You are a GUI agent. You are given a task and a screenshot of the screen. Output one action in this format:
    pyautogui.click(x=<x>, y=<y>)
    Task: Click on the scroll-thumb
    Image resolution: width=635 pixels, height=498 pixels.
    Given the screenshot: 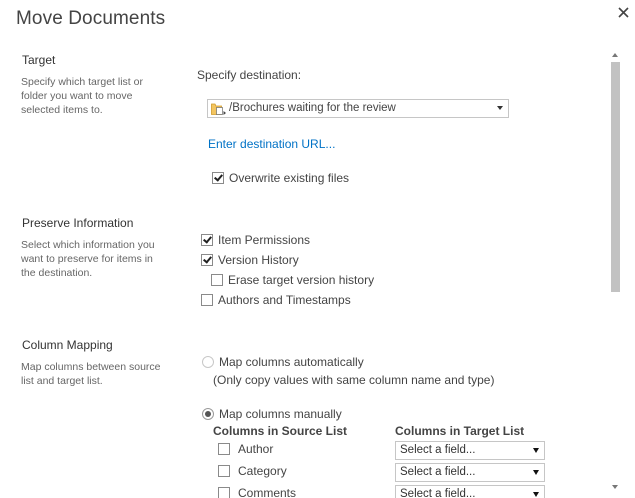 What is the action you would take?
    pyautogui.click(x=615, y=177)
    